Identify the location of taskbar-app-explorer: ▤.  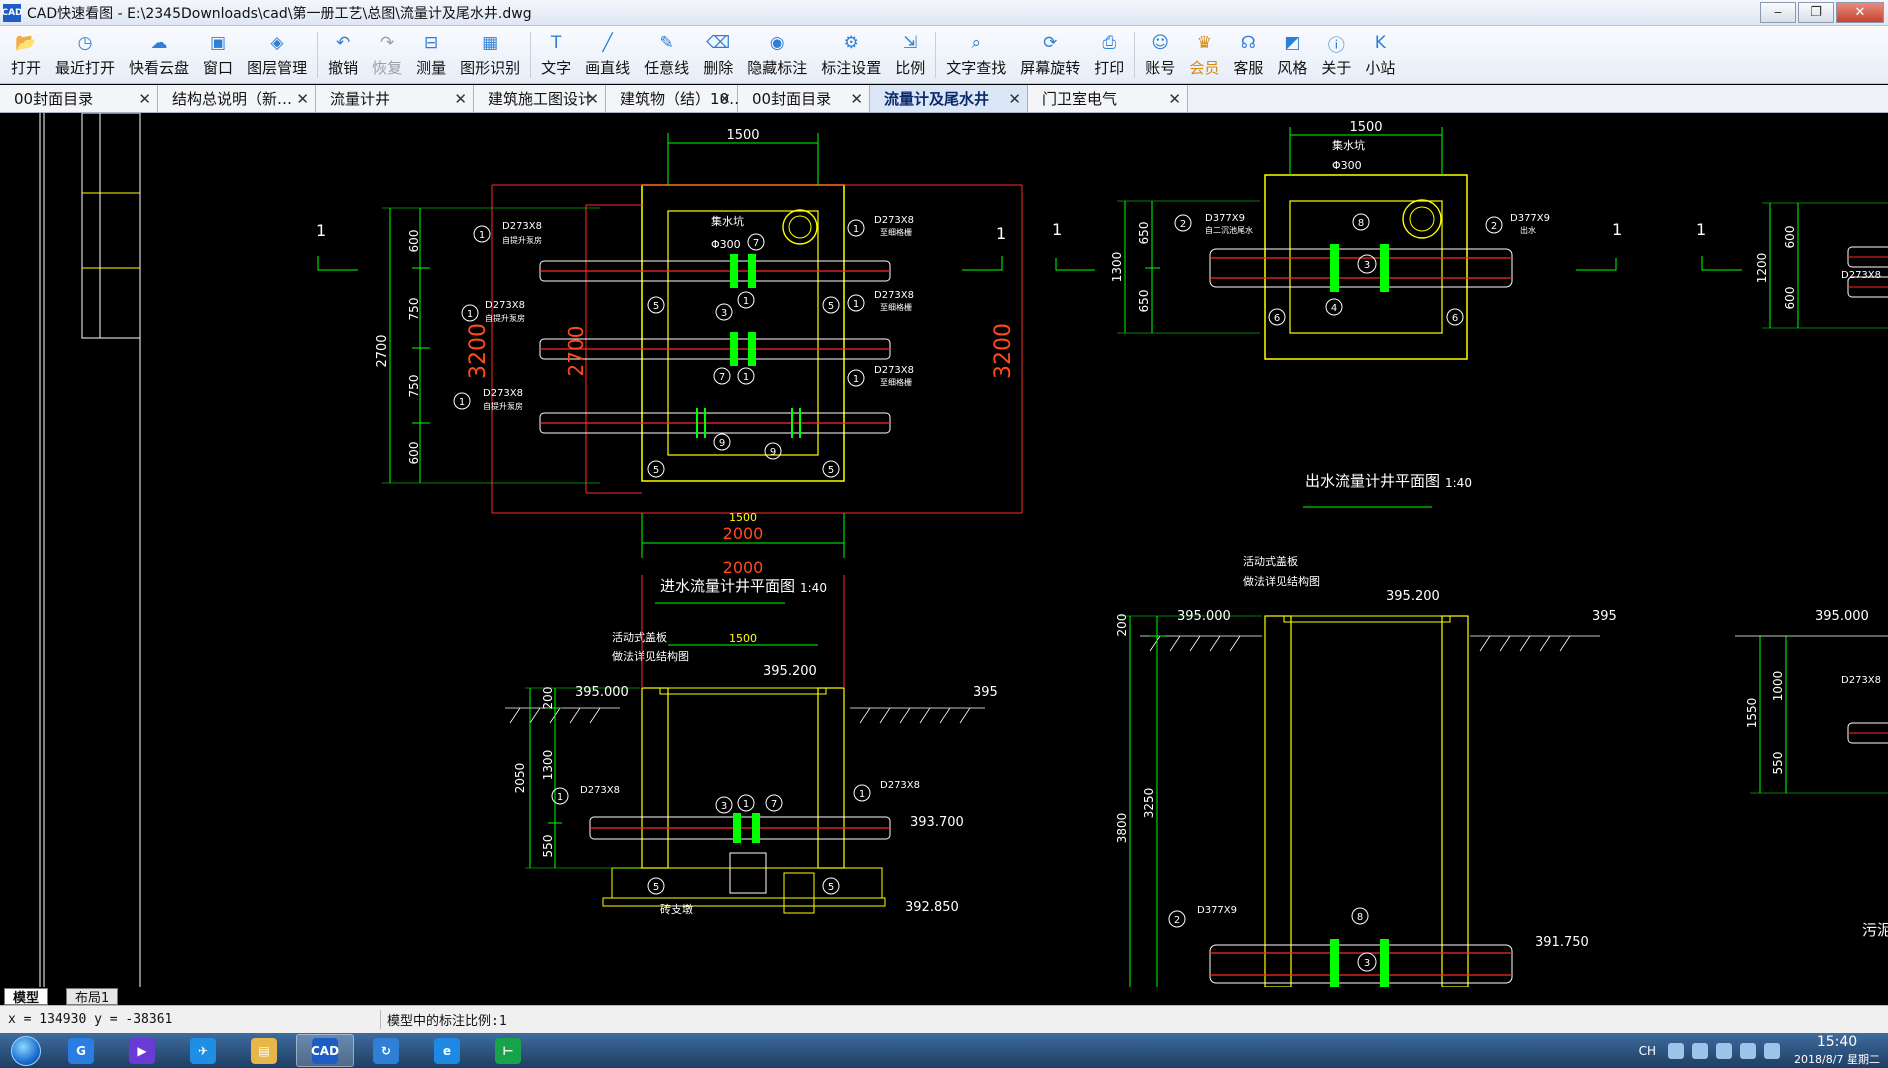
(264, 1050).